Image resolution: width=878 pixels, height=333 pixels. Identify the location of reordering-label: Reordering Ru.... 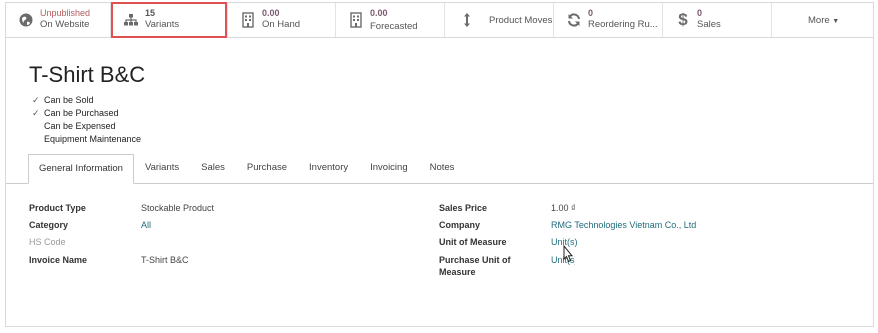
(623, 24).